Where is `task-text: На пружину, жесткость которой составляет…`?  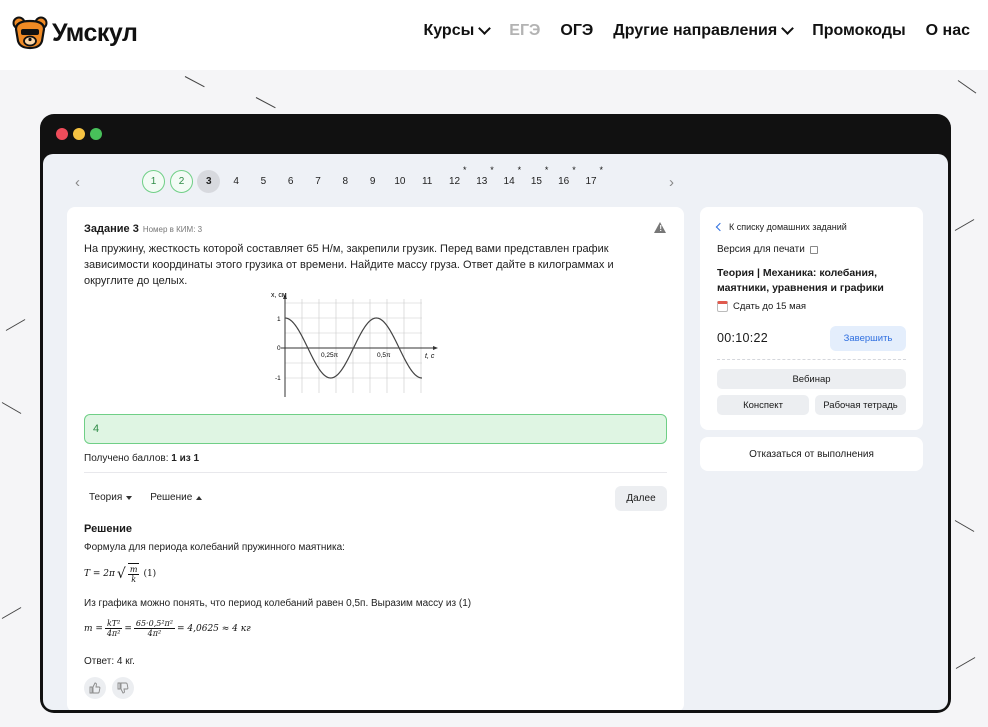 task-text: На пружину, жесткость которой составляет… is located at coordinates (349, 265).